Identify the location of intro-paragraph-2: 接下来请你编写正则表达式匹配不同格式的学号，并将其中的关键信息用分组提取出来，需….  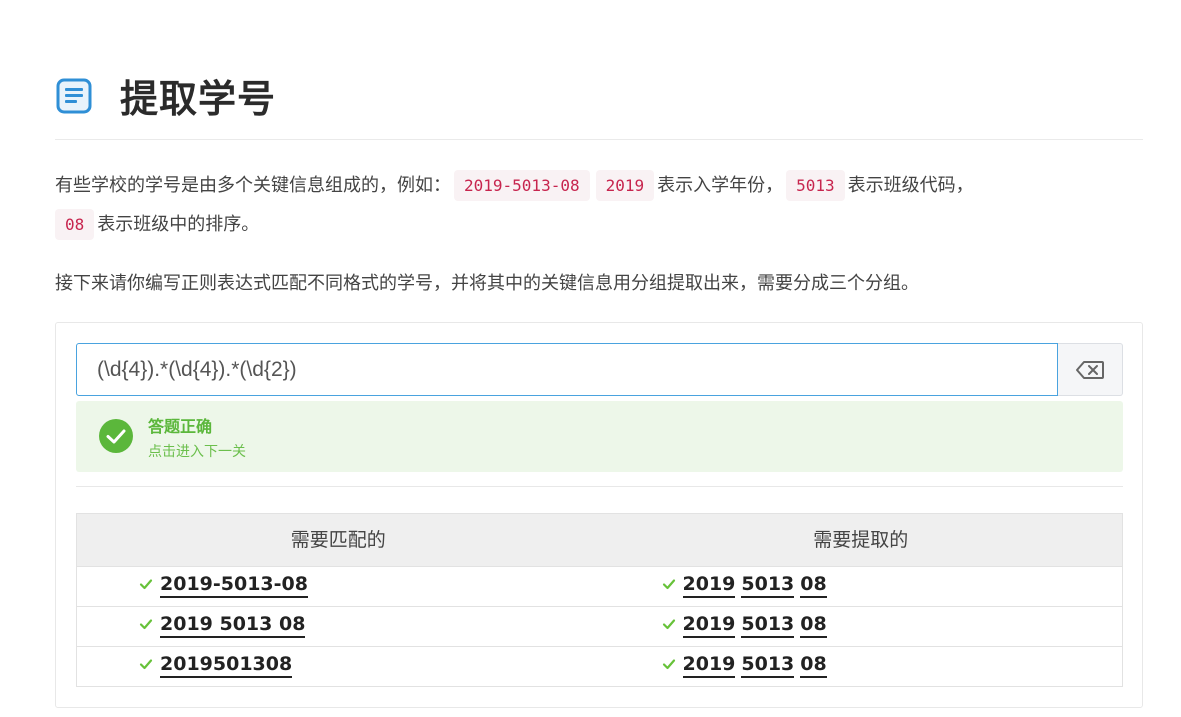
(487, 283).